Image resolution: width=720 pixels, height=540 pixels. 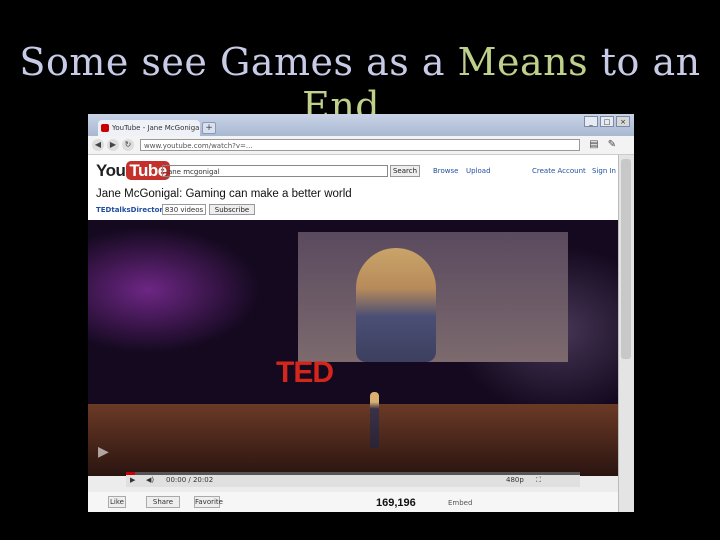 I want to click on page-icon: ▤, so click(x=594, y=145).